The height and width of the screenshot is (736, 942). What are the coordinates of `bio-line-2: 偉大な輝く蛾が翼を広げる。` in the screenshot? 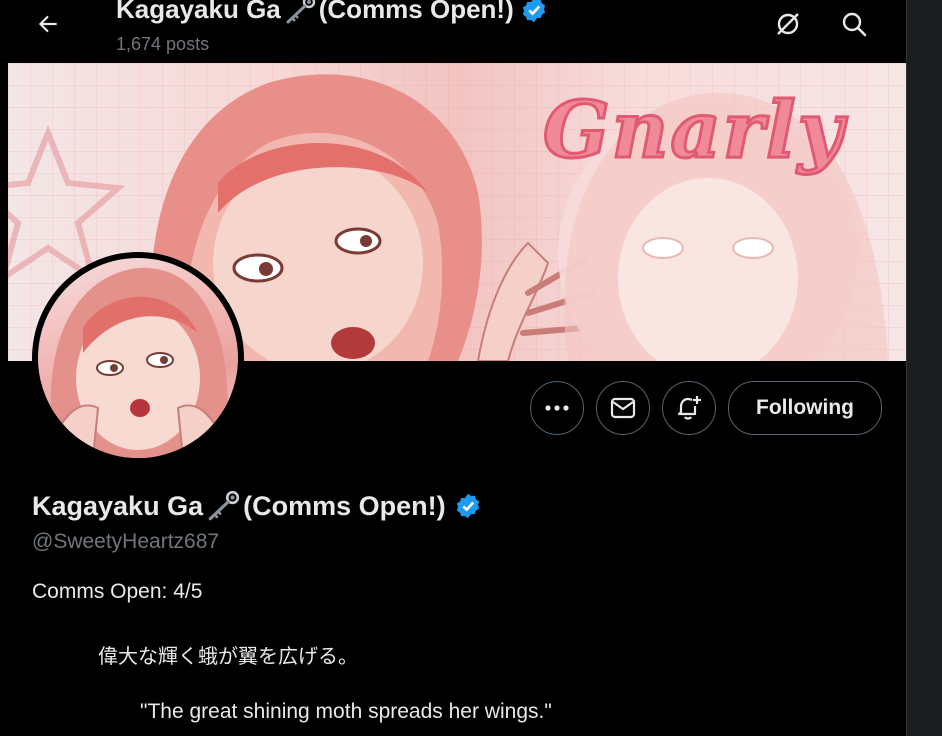 It's located at (228, 656).